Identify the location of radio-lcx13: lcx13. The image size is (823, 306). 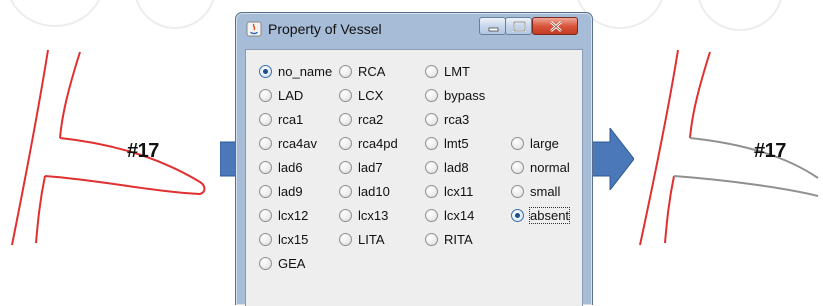
(363, 215).